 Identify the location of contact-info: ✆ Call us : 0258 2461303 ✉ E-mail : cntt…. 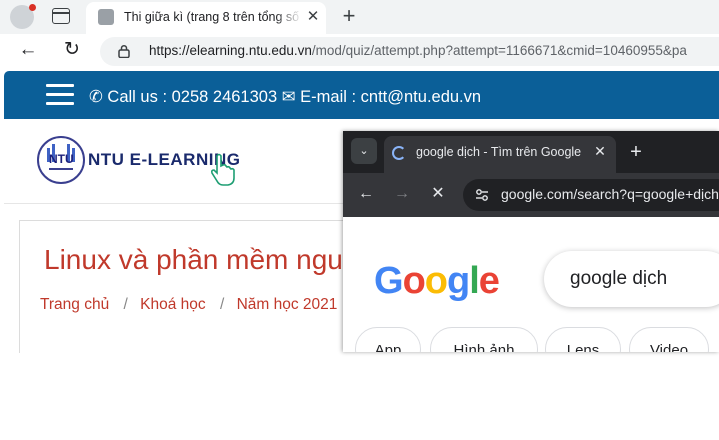
(285, 97).